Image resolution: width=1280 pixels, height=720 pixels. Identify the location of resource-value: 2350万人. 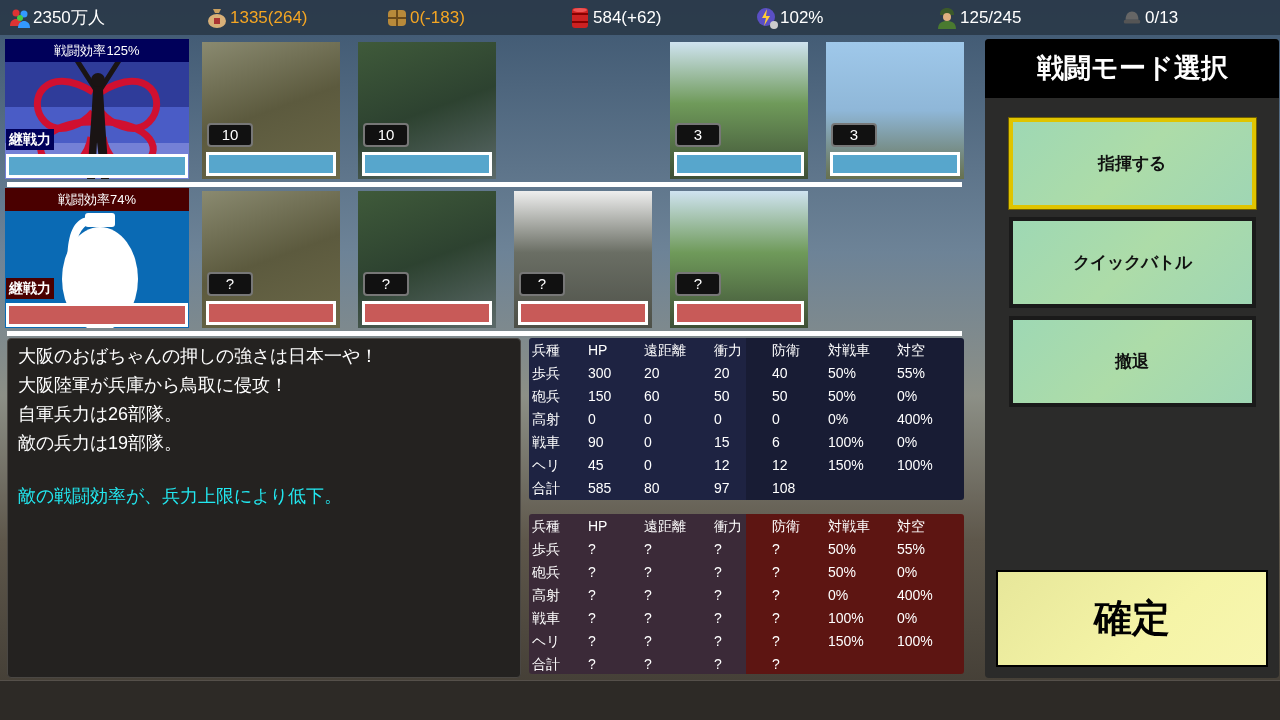
(69, 17).